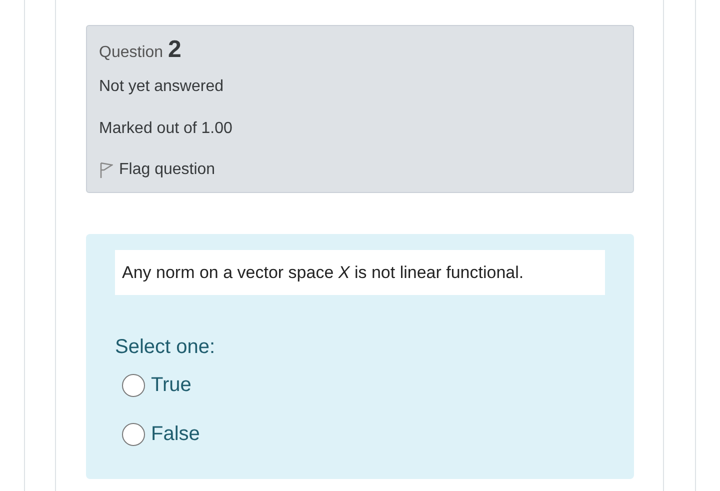  Describe the element at coordinates (175, 434) in the screenshot. I see `option-label: False` at that location.